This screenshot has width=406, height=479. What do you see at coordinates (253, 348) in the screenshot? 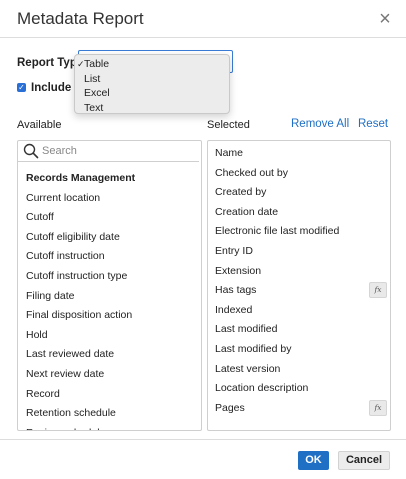
I see `selected-item-label: Last modified by` at bounding box center [253, 348].